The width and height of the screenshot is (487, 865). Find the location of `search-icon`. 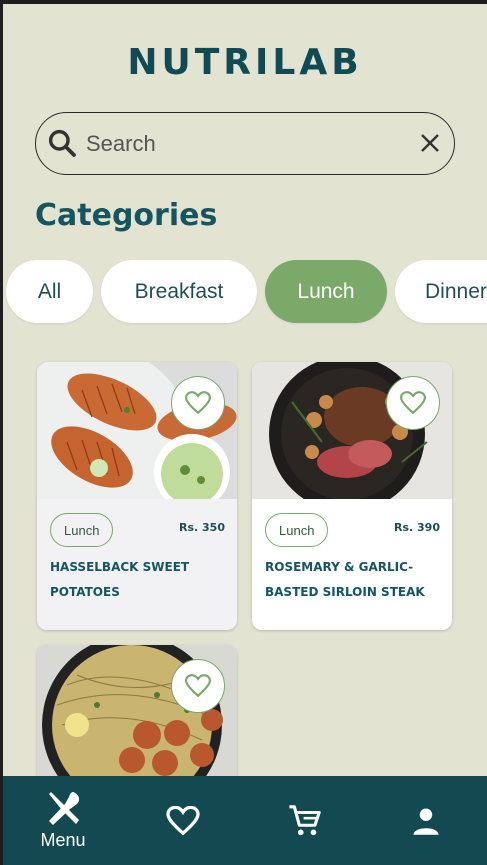

search-icon is located at coordinates (62, 143).